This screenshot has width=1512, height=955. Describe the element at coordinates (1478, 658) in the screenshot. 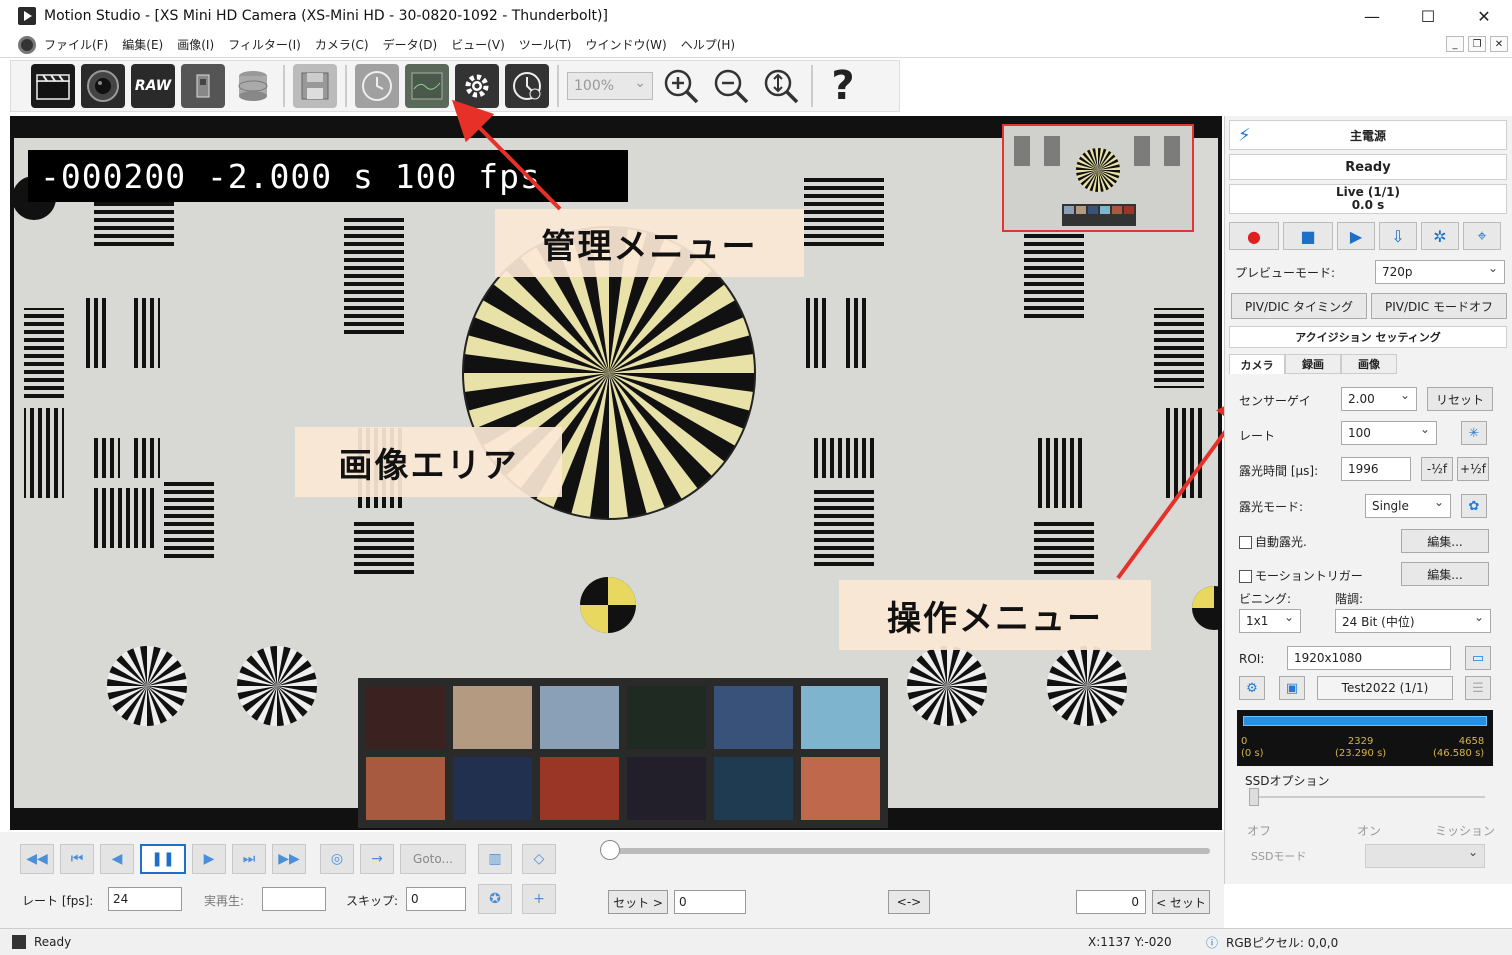

I see `roi-select-icon: ▭` at that location.